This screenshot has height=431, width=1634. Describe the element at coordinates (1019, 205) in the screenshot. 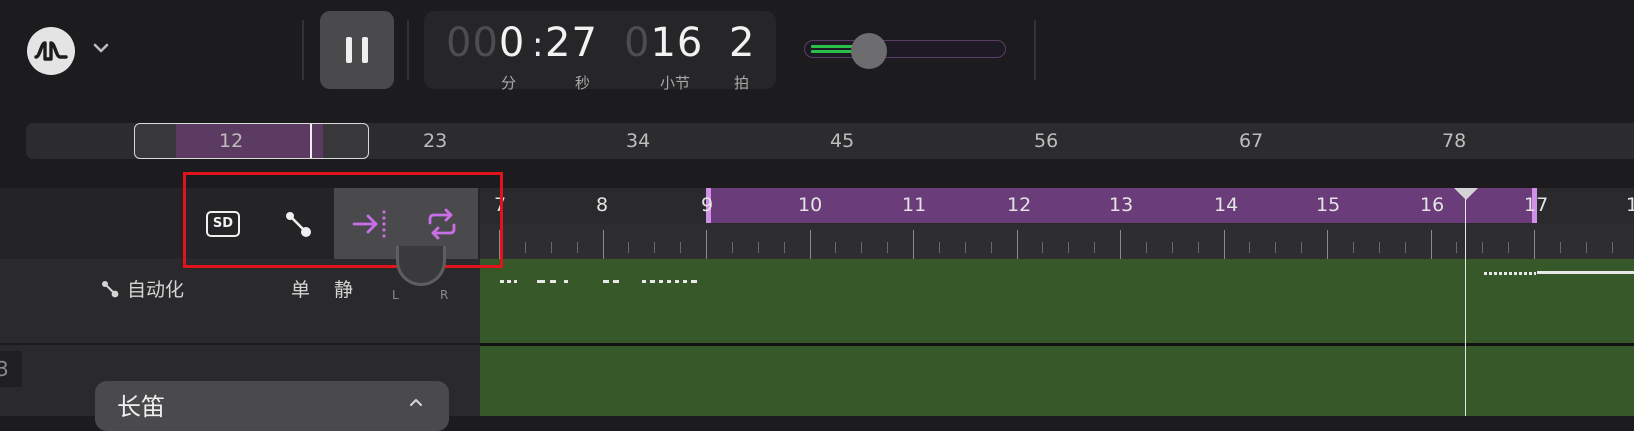

I see `bar-number: 12` at that location.